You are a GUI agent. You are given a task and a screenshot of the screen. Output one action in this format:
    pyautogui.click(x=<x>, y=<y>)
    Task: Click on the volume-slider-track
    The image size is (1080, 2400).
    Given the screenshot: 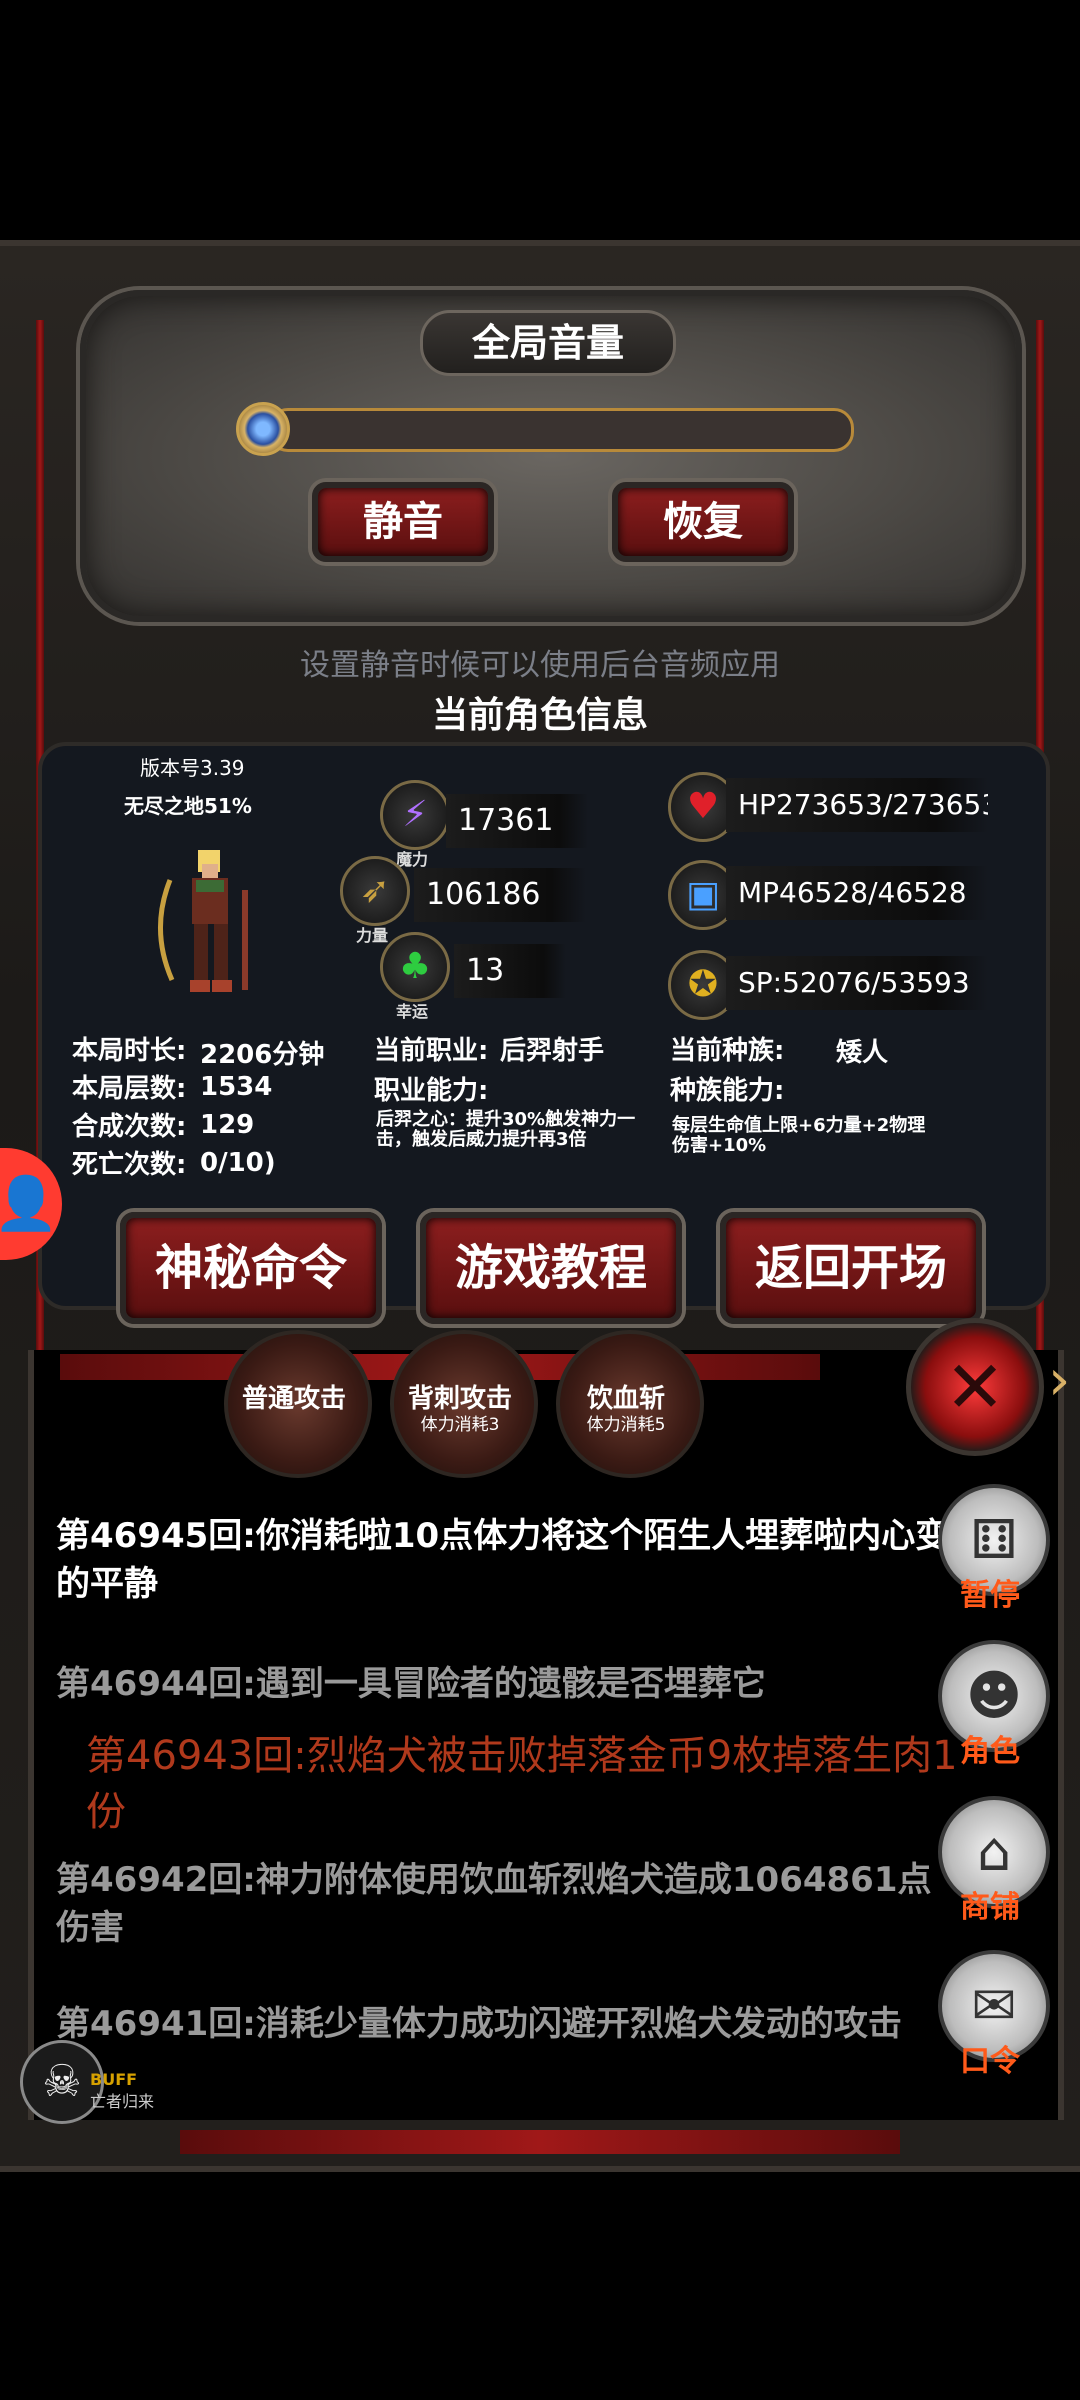 What is the action you would take?
    pyautogui.click(x=561, y=430)
    